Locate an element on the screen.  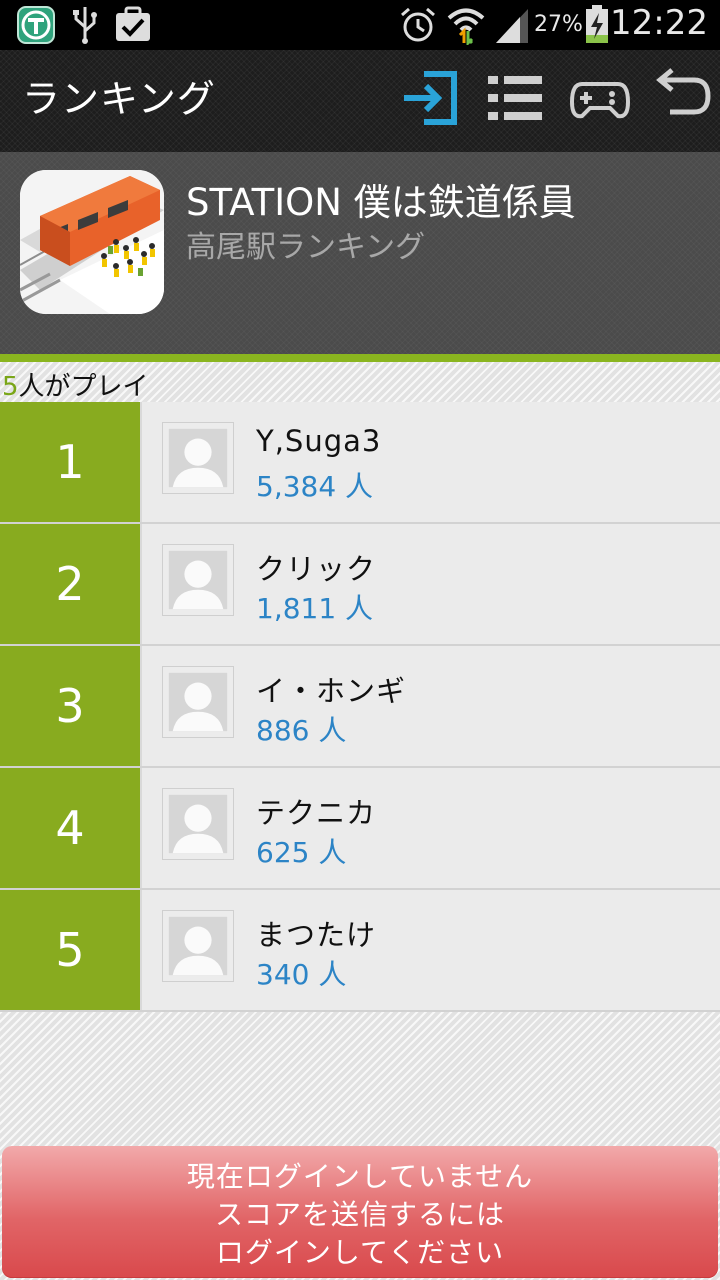
player-name: クリック is located at coordinates (316, 569).